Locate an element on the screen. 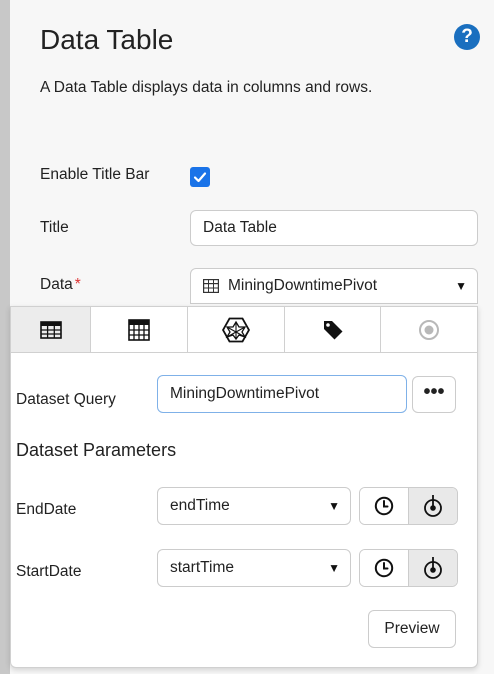  param-label-enddate: EndDate is located at coordinates (46, 509).